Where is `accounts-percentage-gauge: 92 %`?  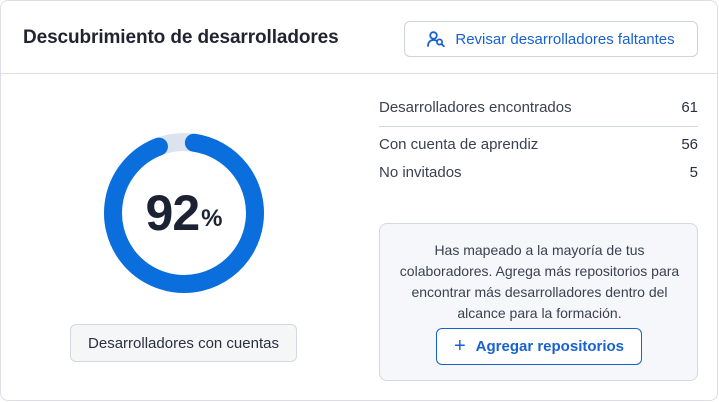 accounts-percentage-gauge: 92 % is located at coordinates (184, 213).